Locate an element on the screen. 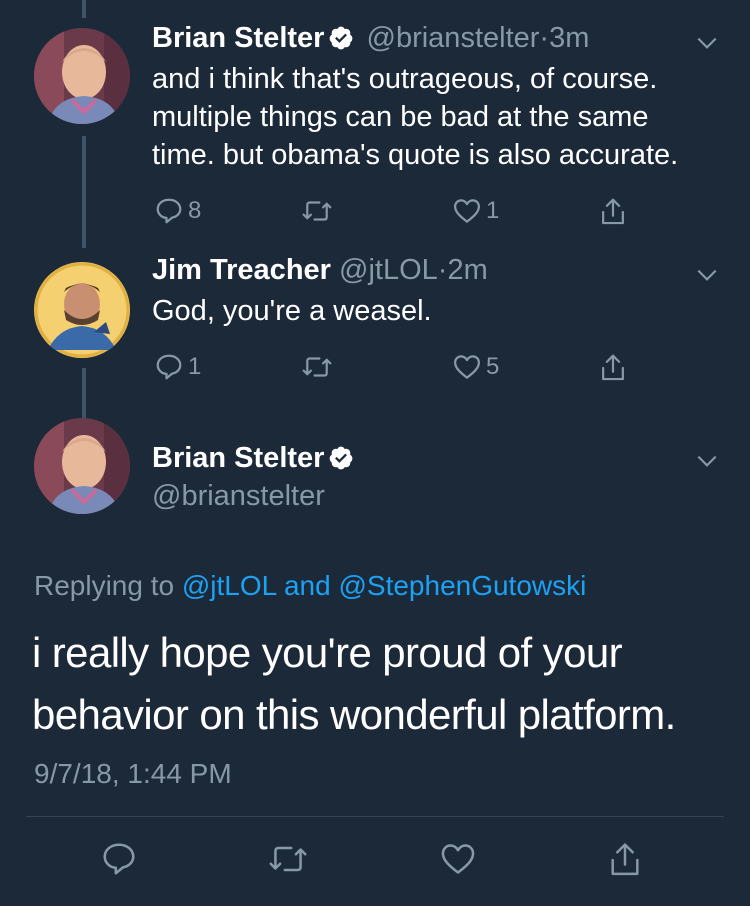 Image resolution: width=750 pixels, height=906 pixels. tweet-header: Brian Stelter @brianstelter·3m is located at coordinates (370, 40).